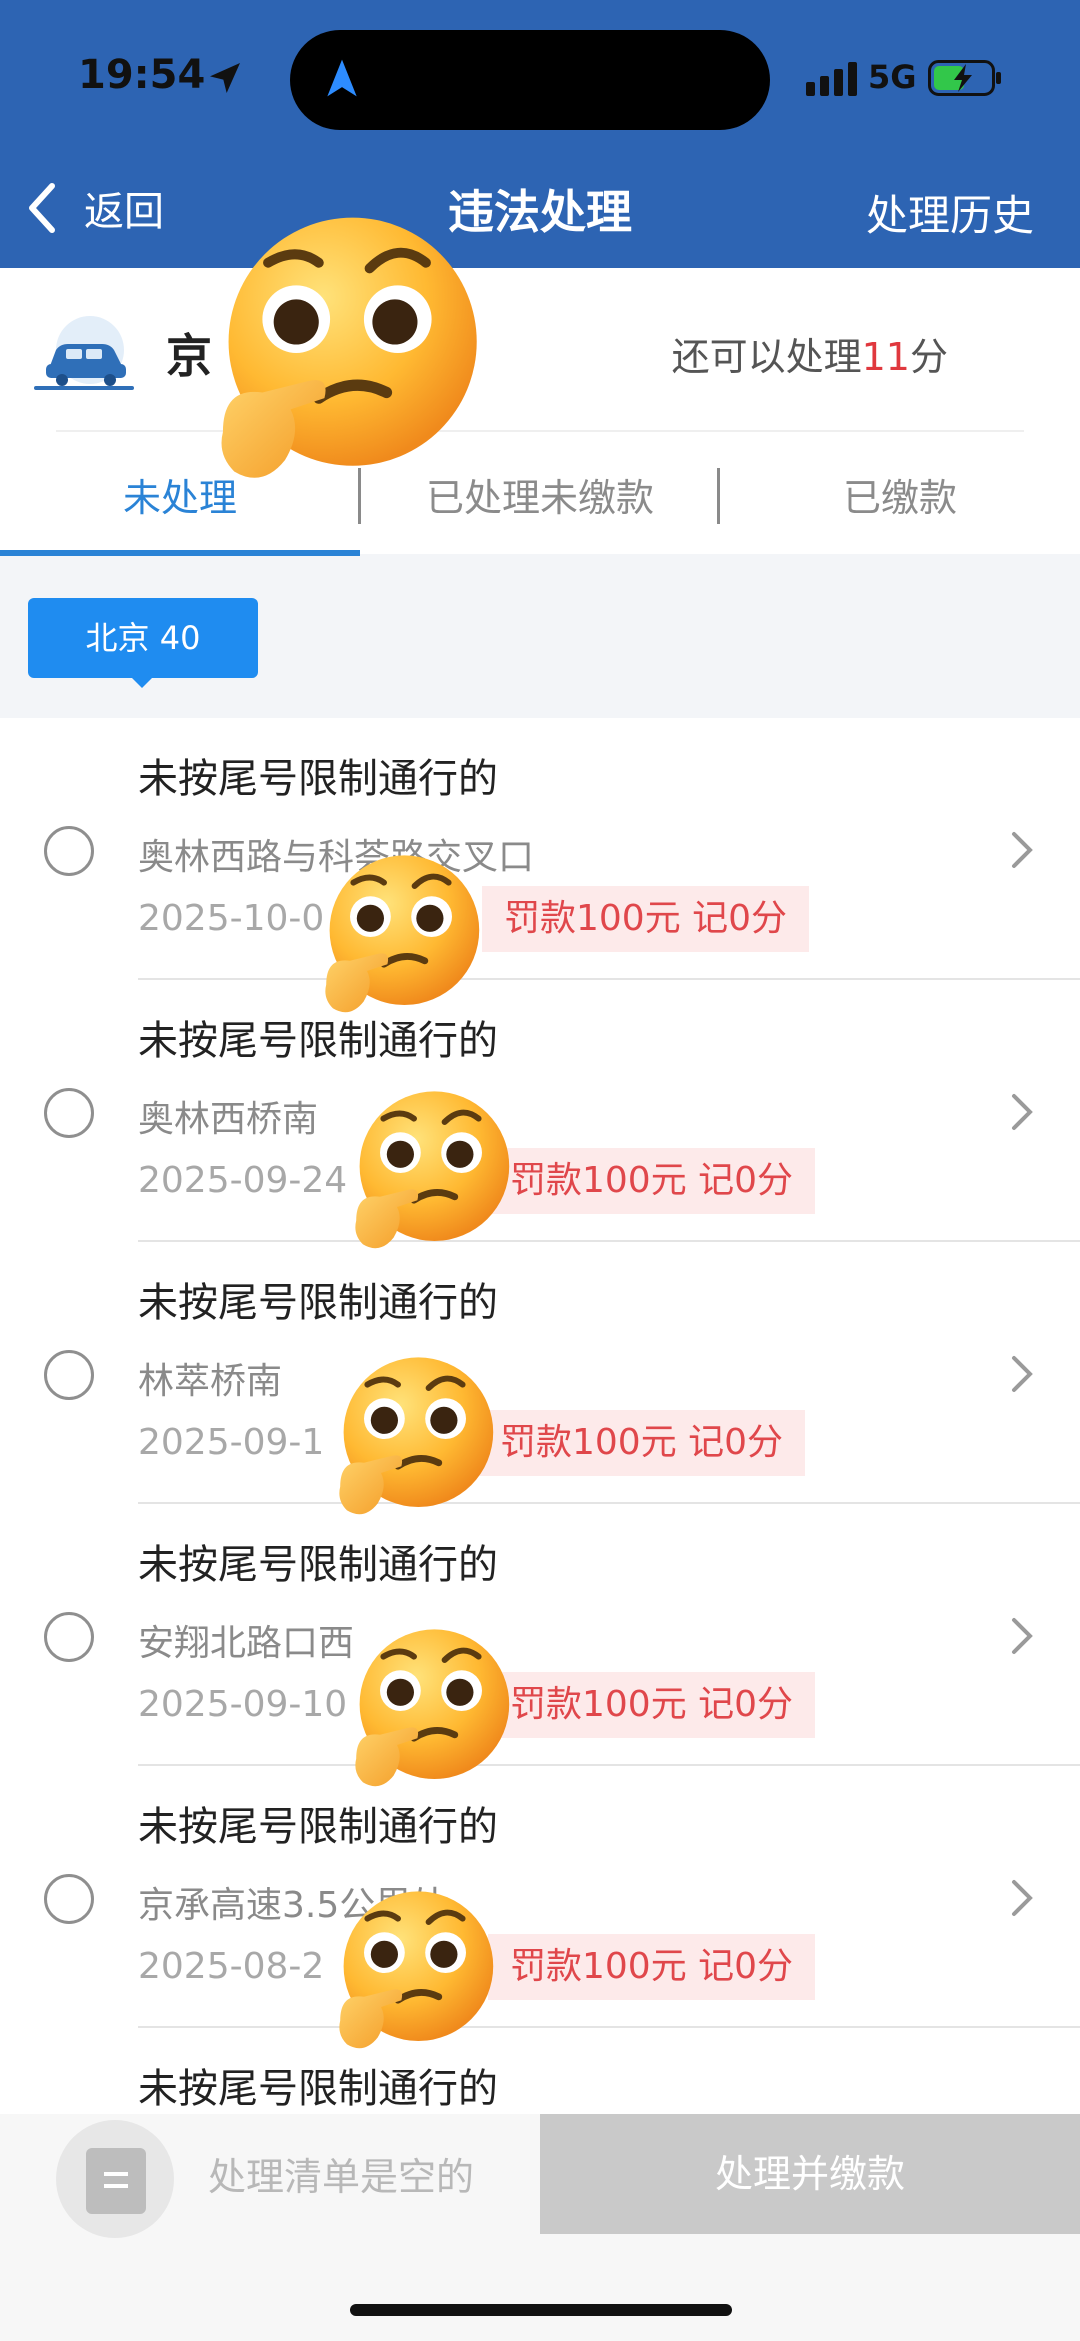 The image size is (1080, 2341). What do you see at coordinates (228, 1119) in the screenshot?
I see `violation-location: 奥林西桥南` at bounding box center [228, 1119].